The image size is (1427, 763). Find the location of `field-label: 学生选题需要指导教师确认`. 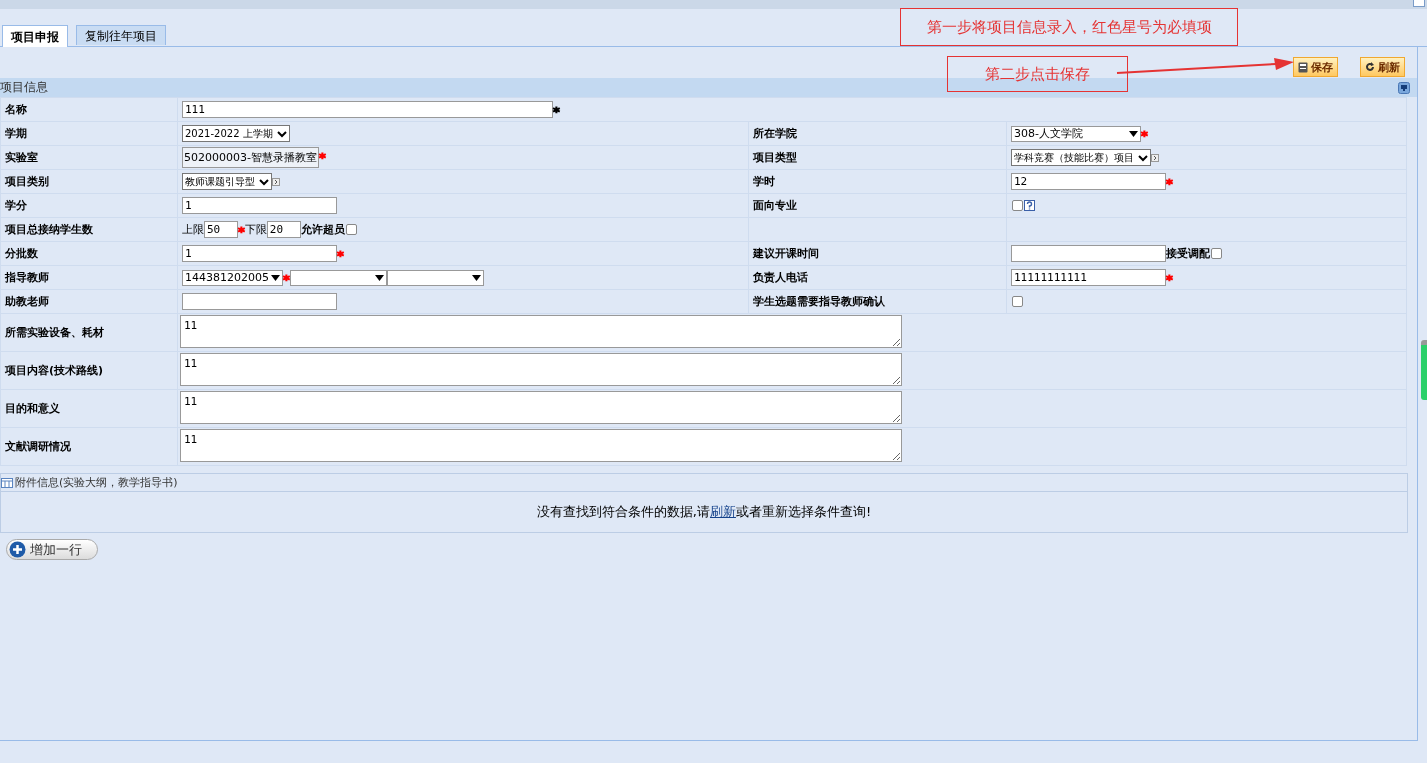

field-label: 学生选题需要指导教师确认 is located at coordinates (819, 301).